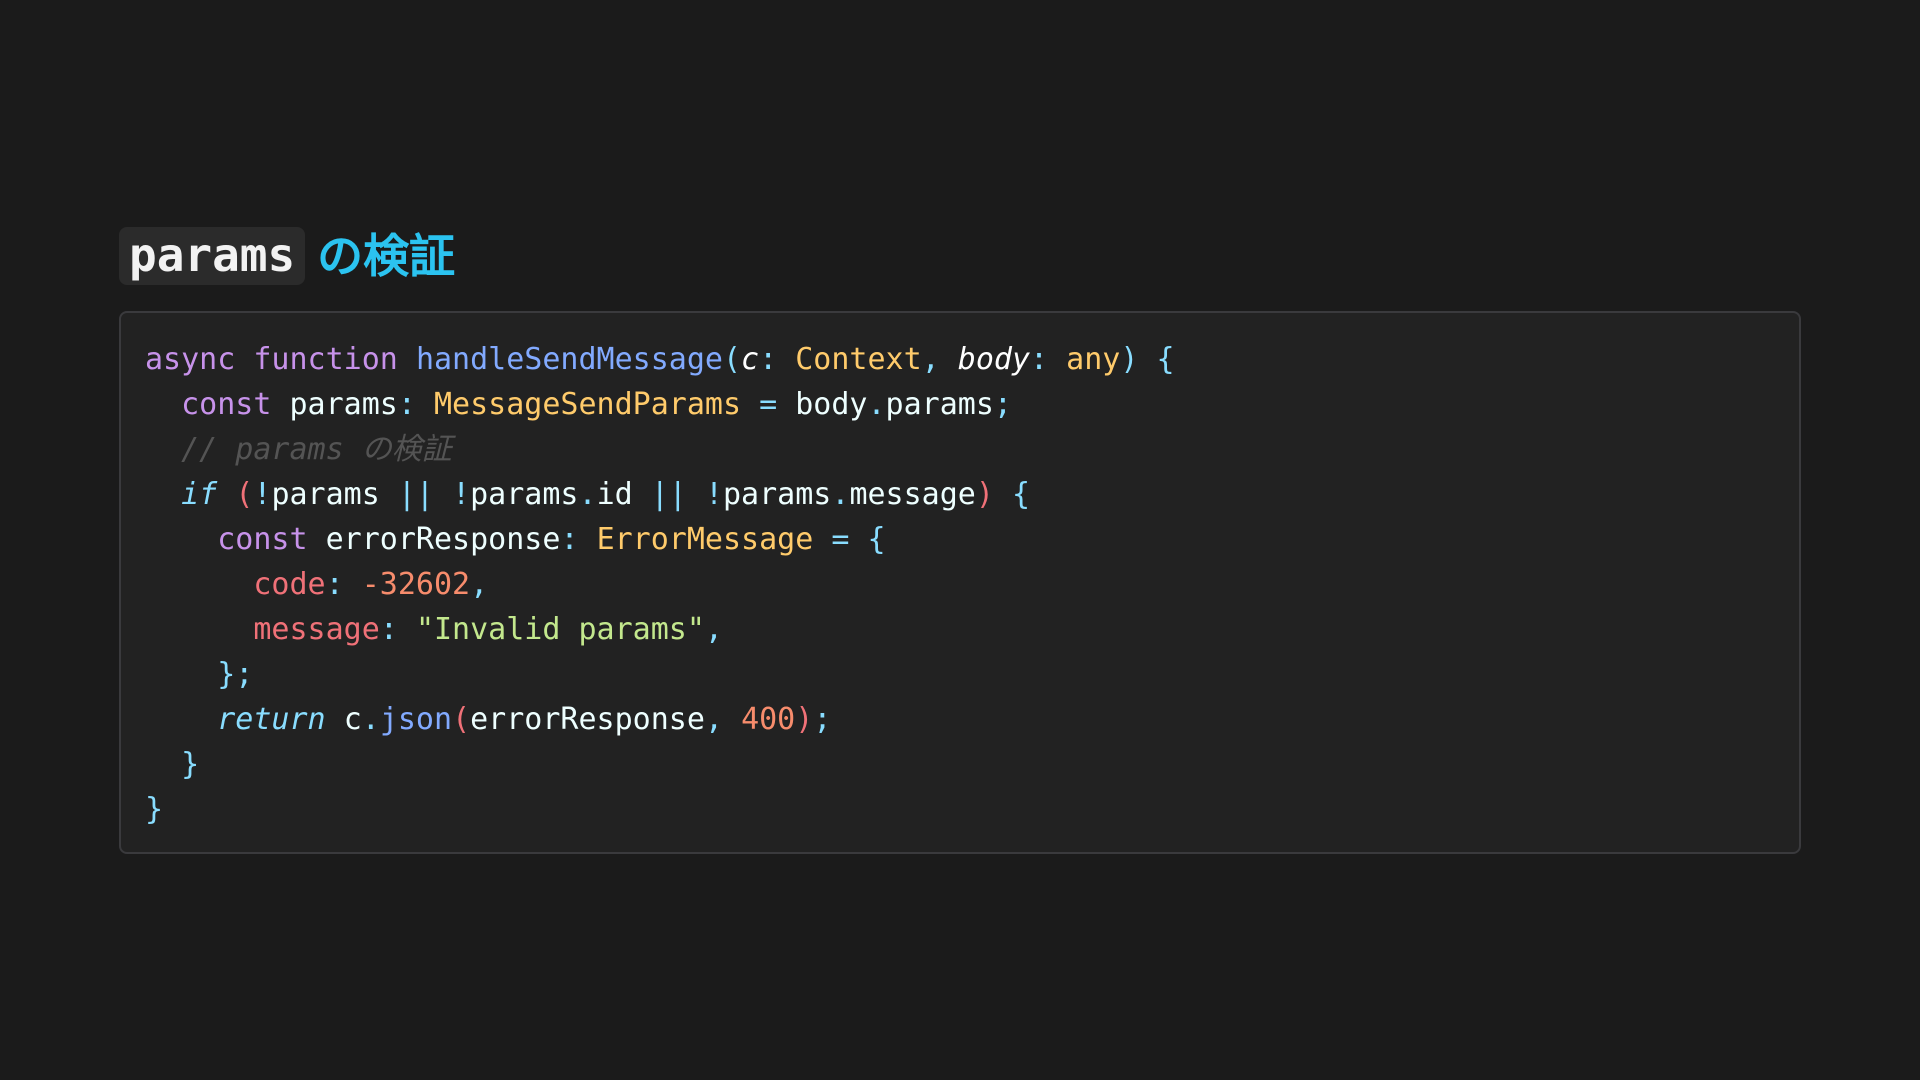 This screenshot has width=1920, height=1080. I want to click on slide-heading: params の検証, so click(287, 256).